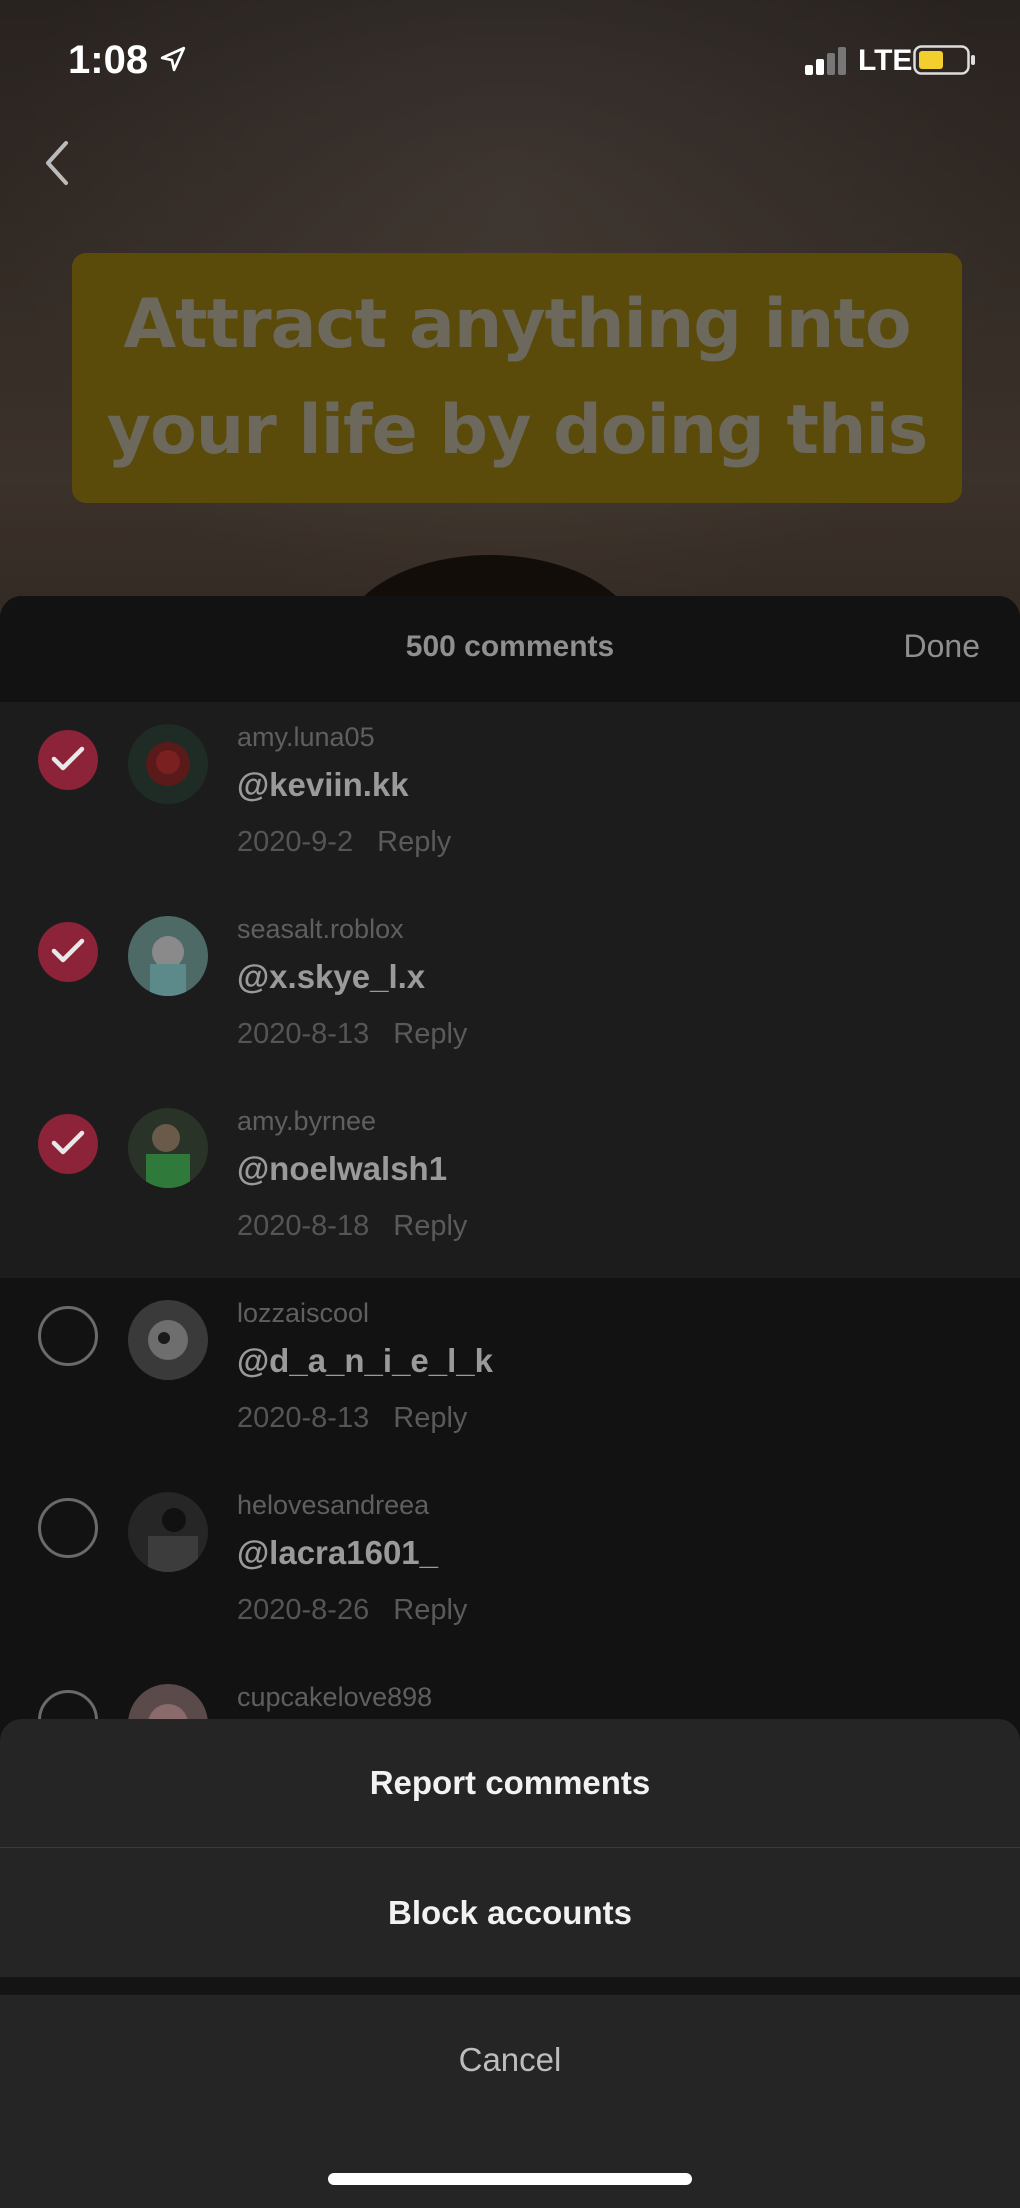 The height and width of the screenshot is (2208, 1020). I want to click on comment-row: amy.byrnee @noelwalsh1 2020-8-18 Reply, so click(510, 1182).